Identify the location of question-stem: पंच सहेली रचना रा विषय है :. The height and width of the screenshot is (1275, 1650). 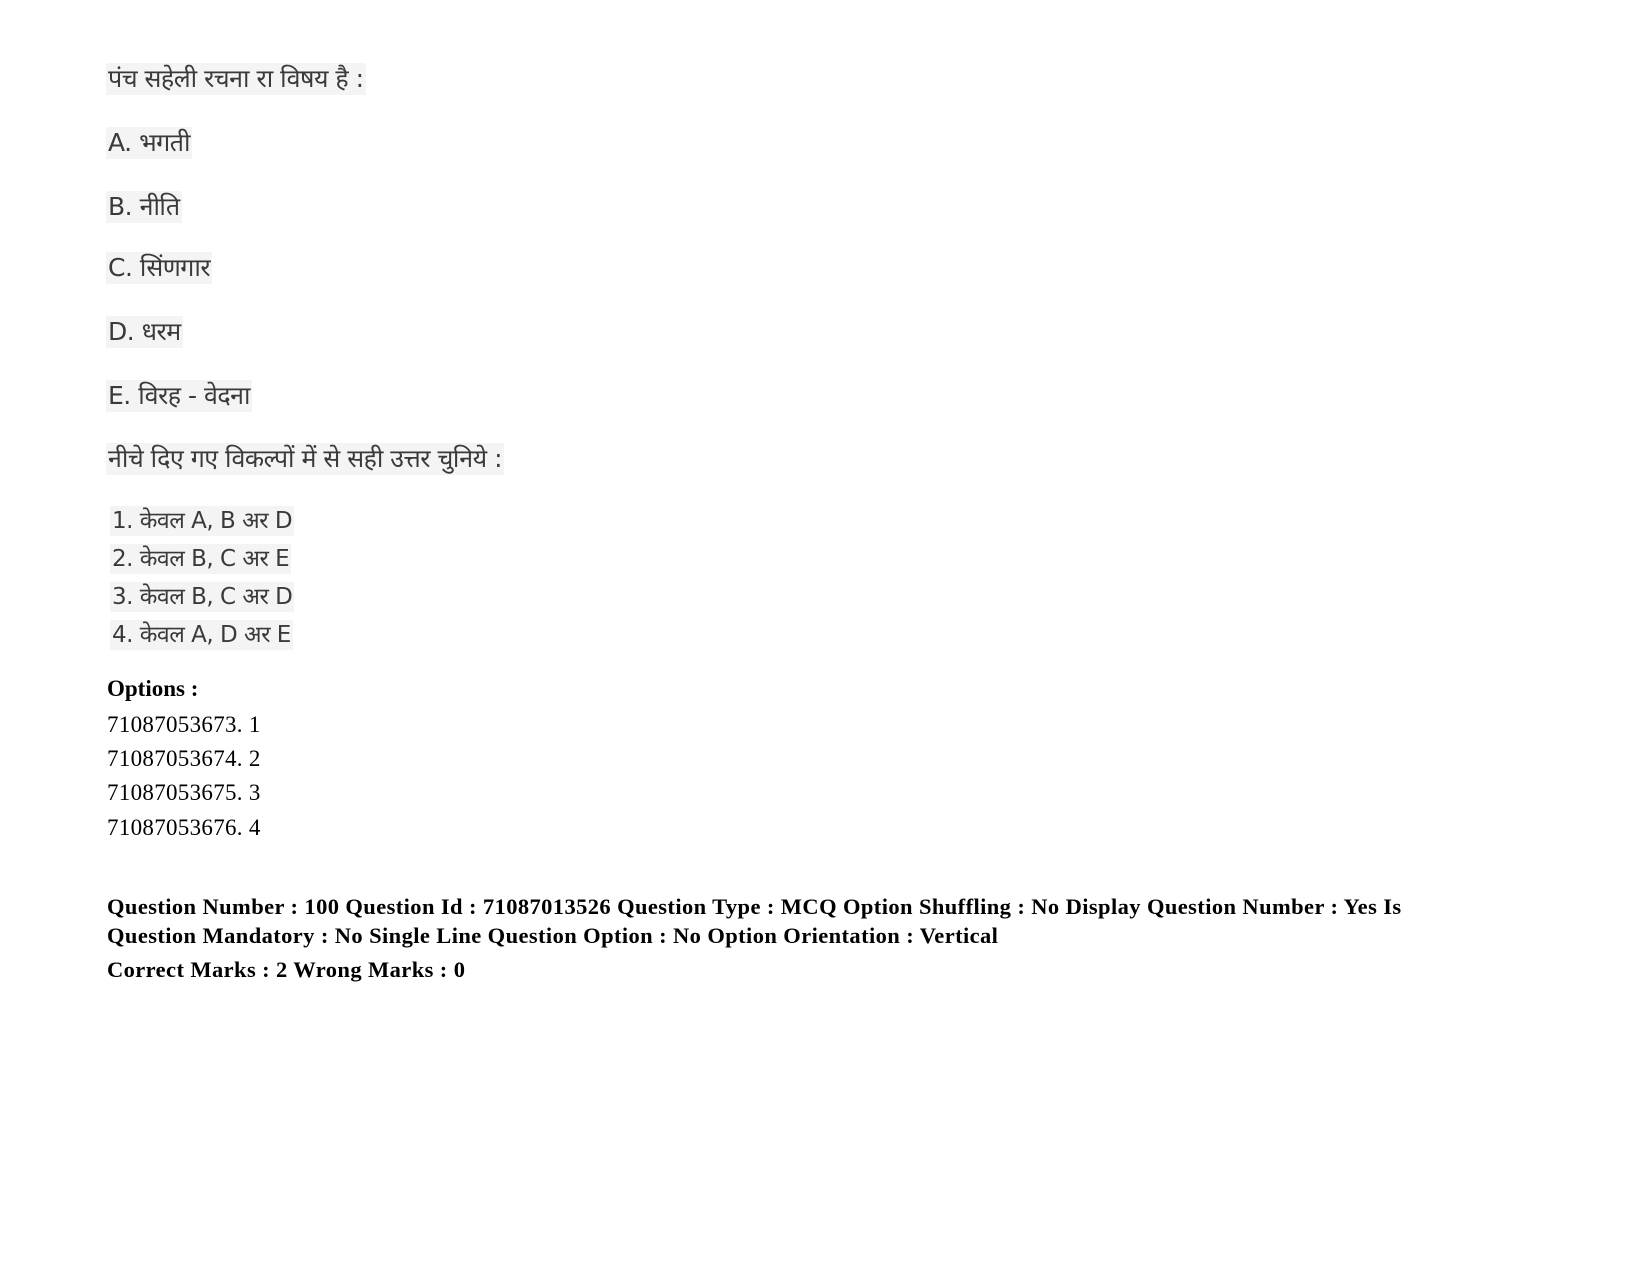
(236, 79).